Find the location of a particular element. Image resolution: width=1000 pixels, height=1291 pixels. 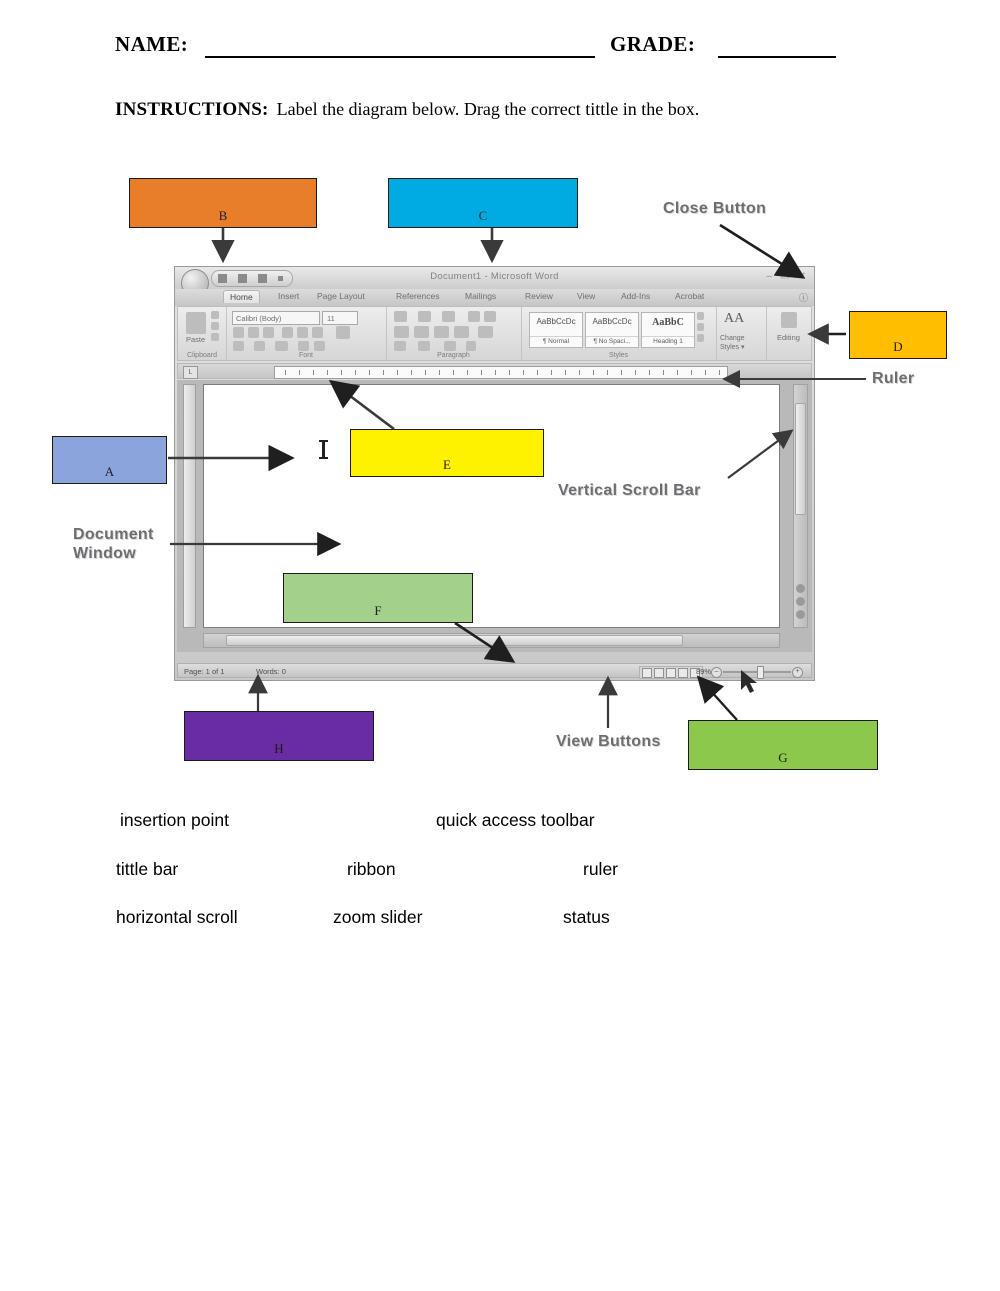

arrow-vertical-scroll-bar is located at coordinates (760, 454).